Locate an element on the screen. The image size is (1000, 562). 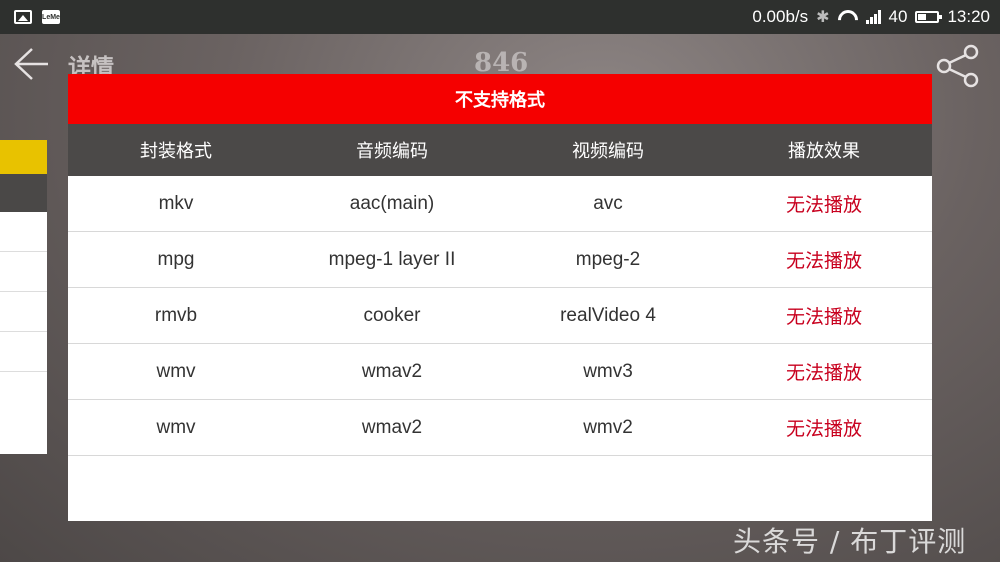
background-highlight-bar is located at coordinates (23, 157).